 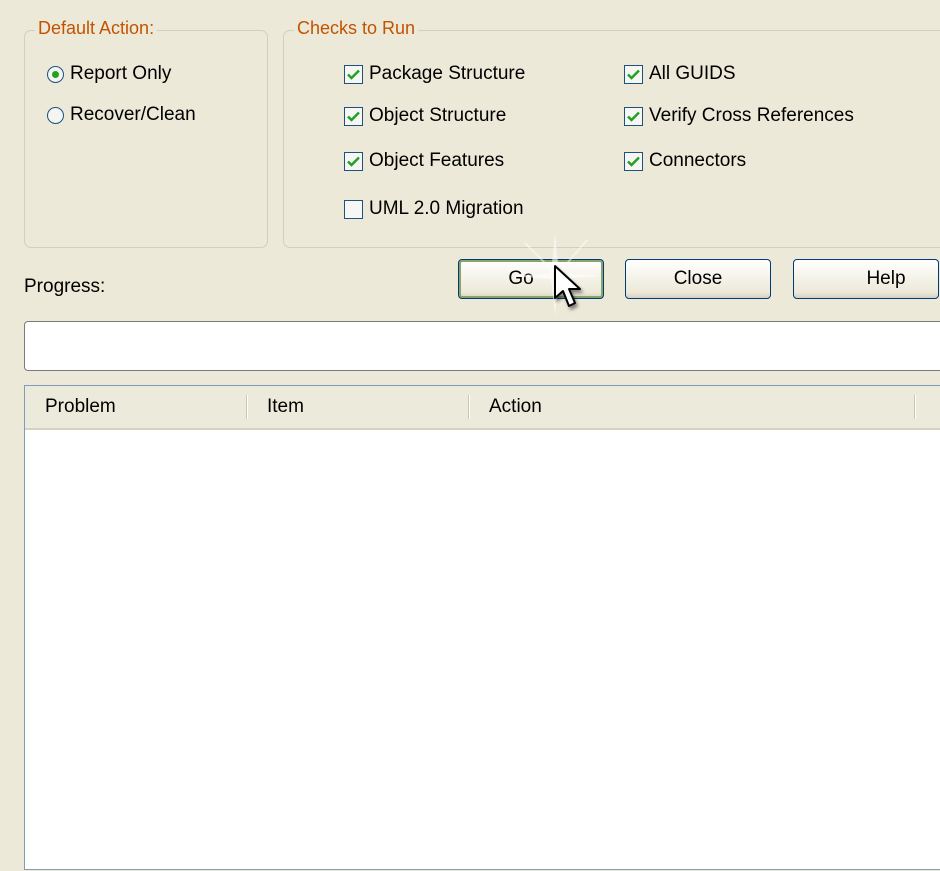 I want to click on column-header-item: Item, so click(x=358, y=407).